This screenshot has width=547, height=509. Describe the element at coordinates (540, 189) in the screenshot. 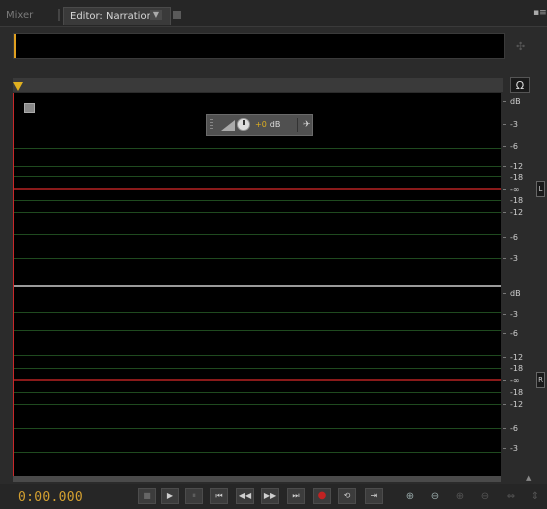

I see `channel-left-button: L` at that location.